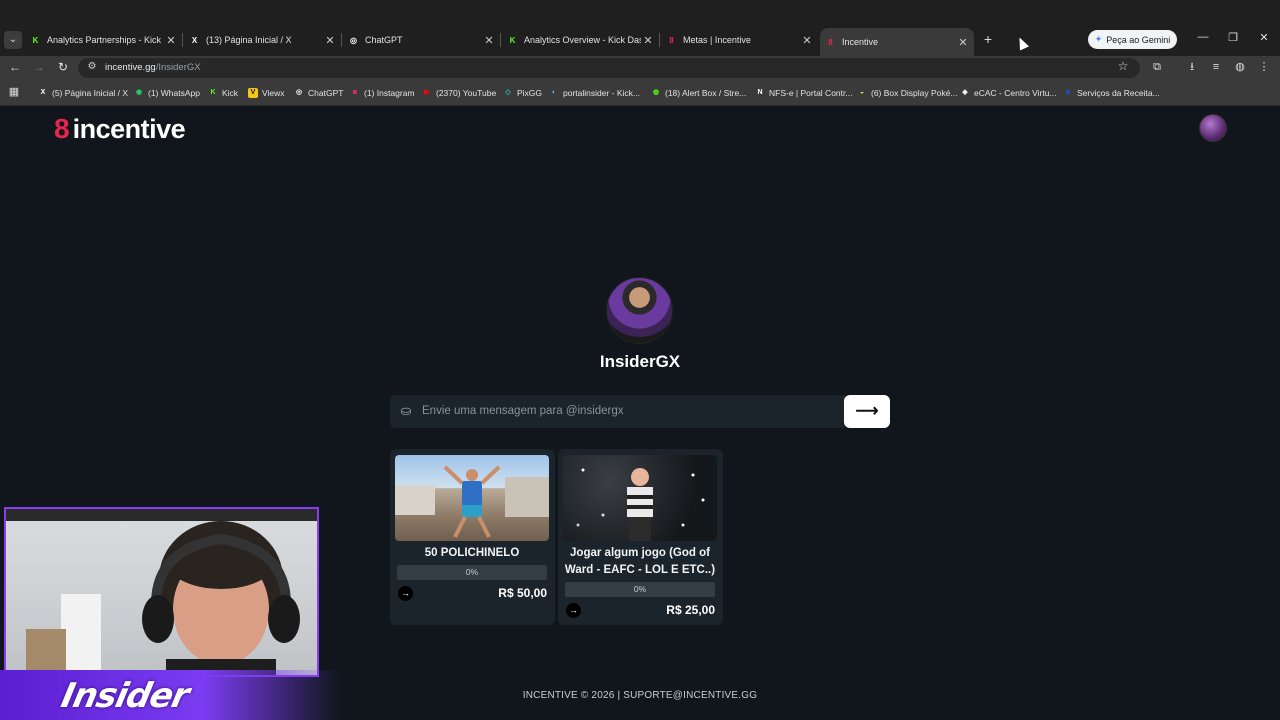 This screenshot has height=720, width=1280. I want to click on close-window-icon: ✕, so click(1264, 37).